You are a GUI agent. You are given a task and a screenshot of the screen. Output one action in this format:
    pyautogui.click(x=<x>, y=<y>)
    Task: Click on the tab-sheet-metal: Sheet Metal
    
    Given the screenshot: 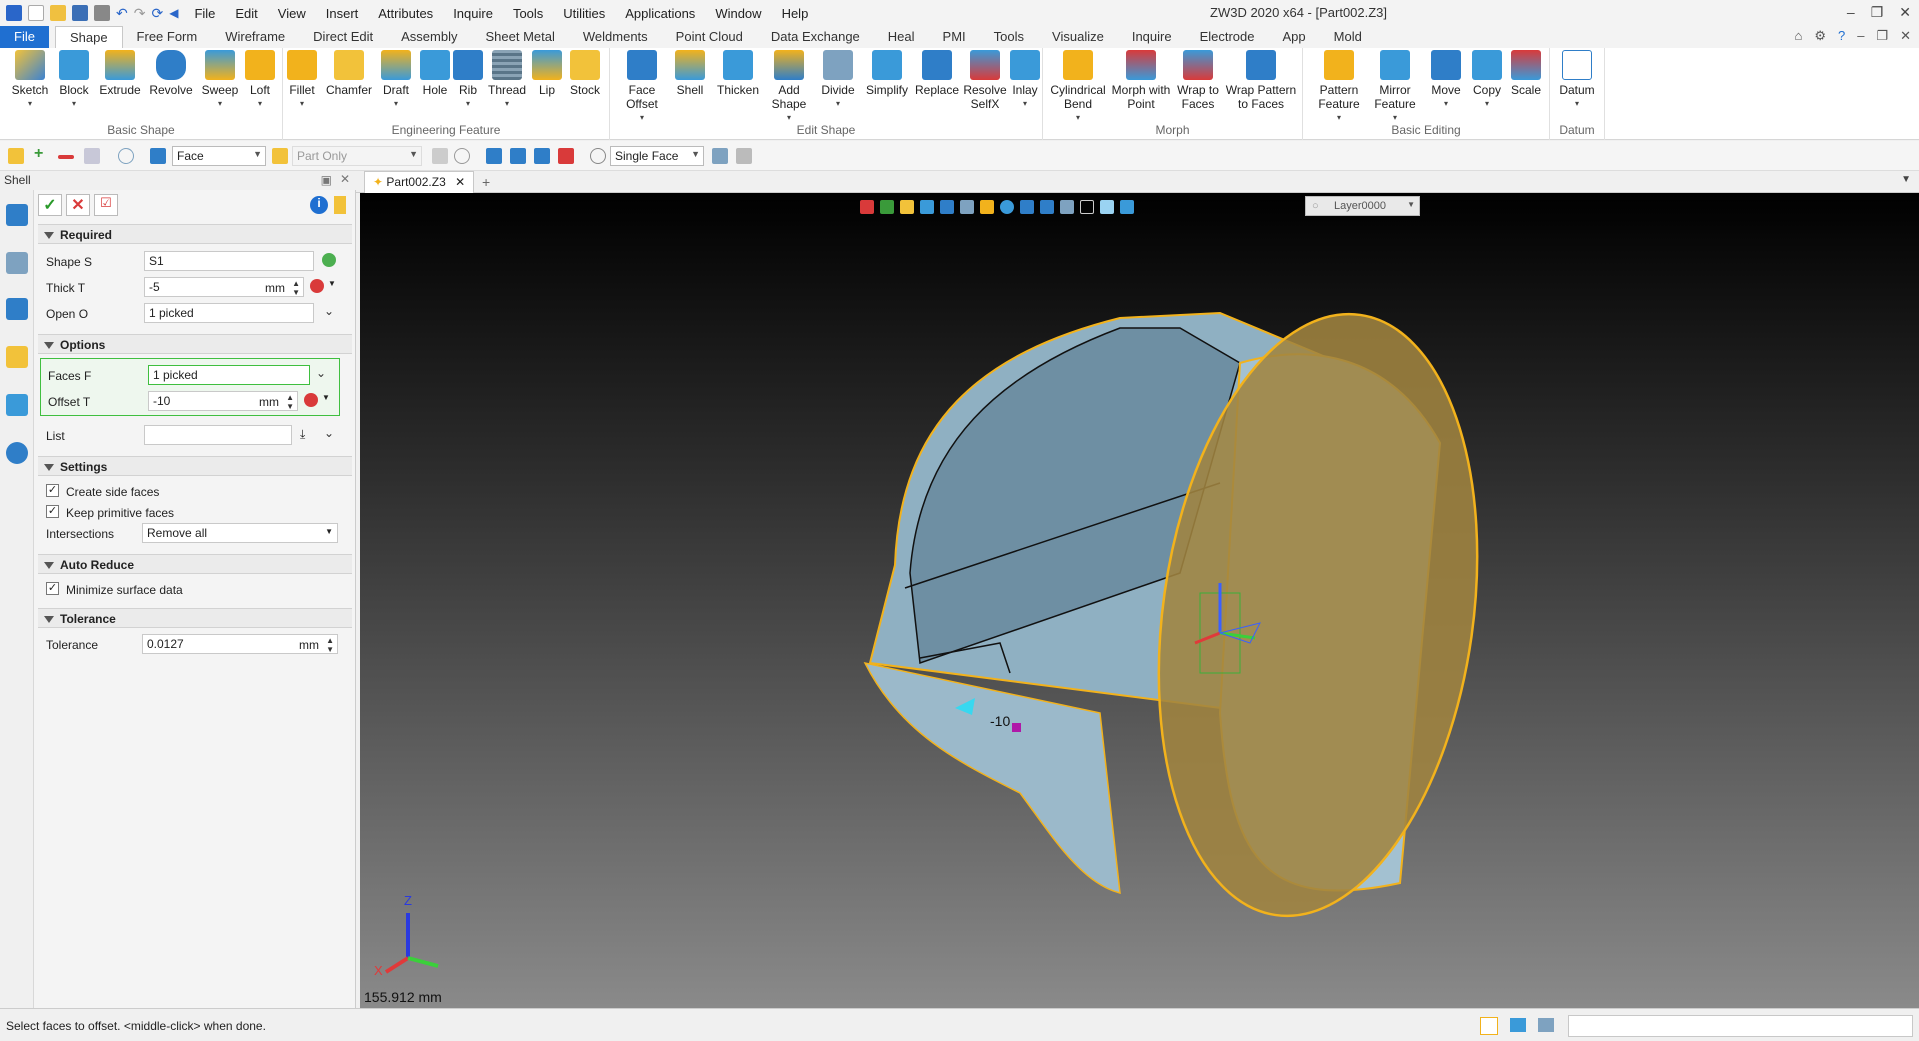 What is the action you would take?
    pyautogui.click(x=520, y=37)
    